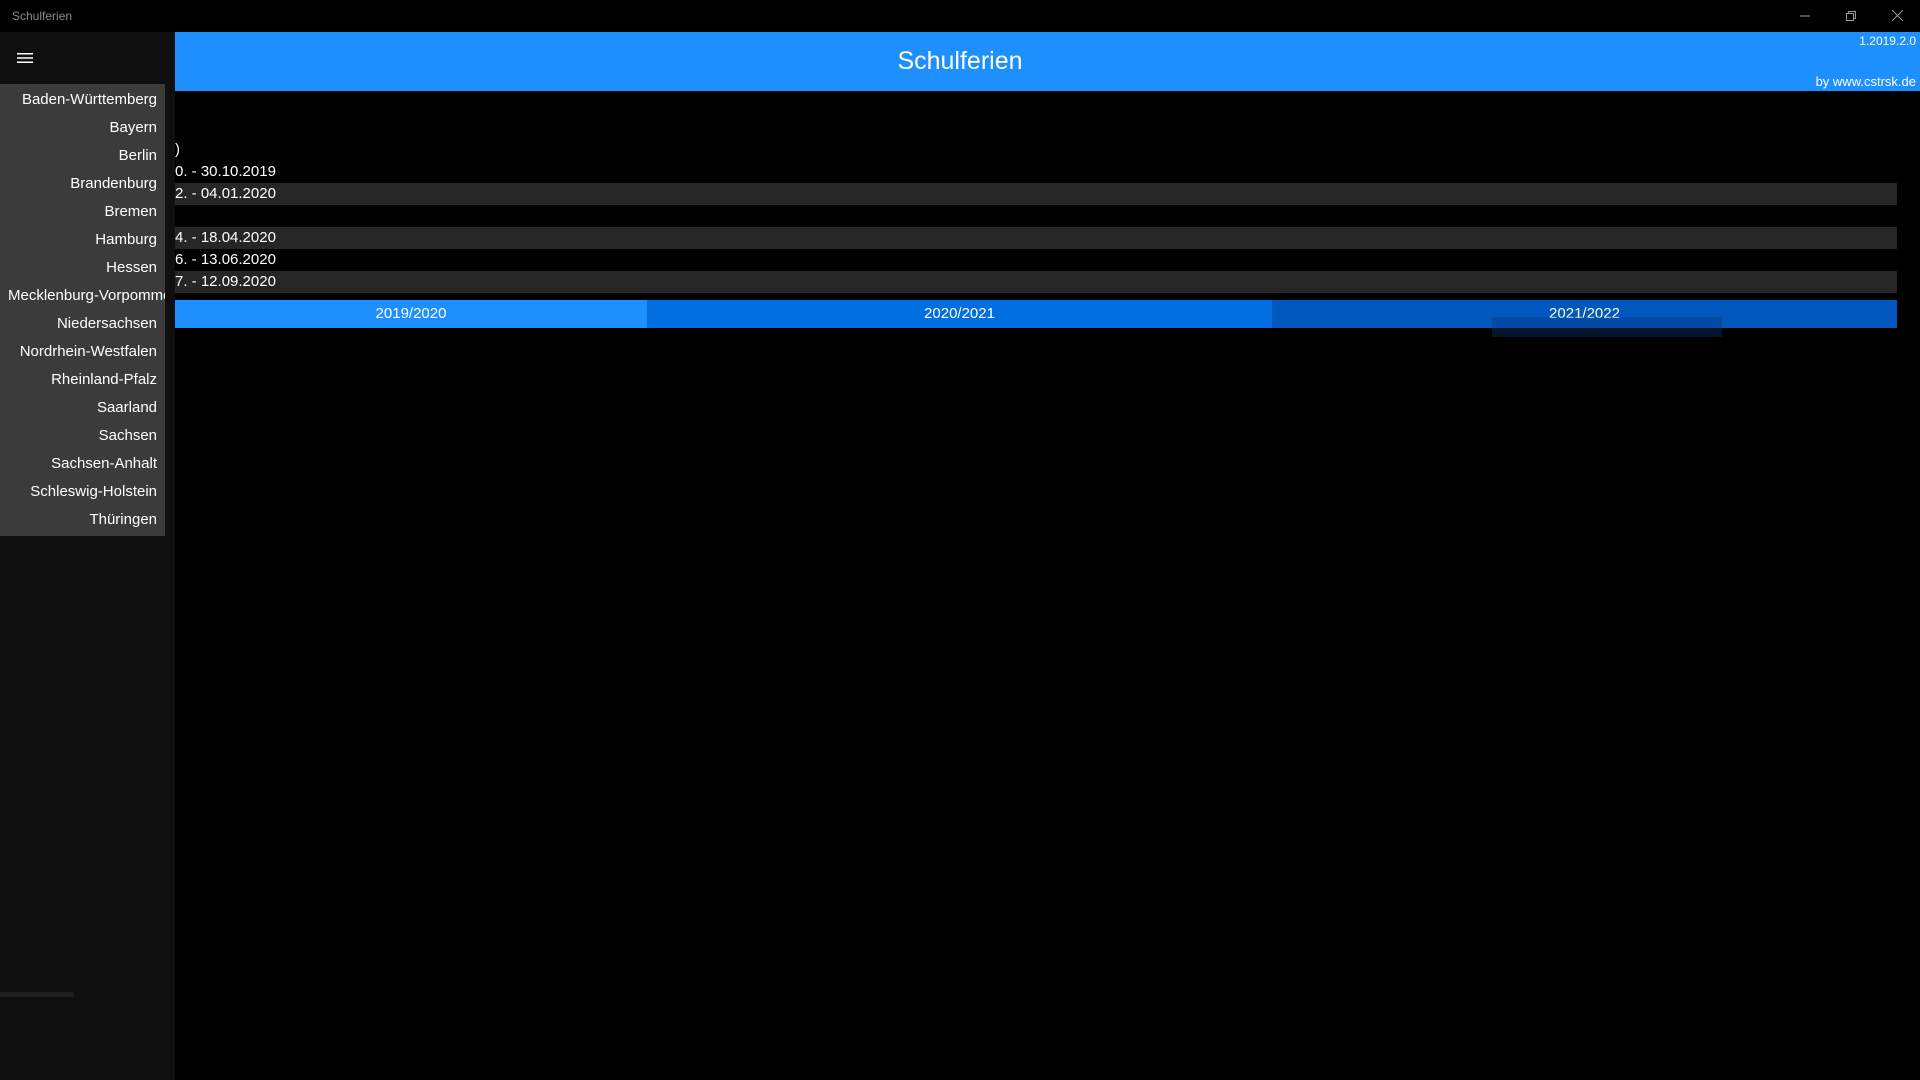 This screenshot has height=1080, width=1920. What do you see at coordinates (82, 408) in the screenshot?
I see `state-item: Saarland` at bounding box center [82, 408].